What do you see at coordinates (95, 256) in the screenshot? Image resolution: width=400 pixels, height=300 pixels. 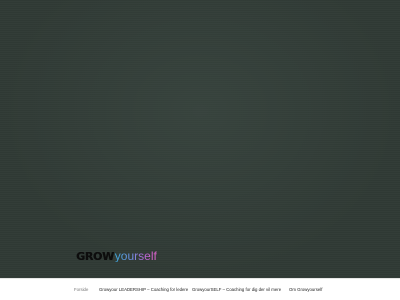 I see `logo-grow-text: GROW` at bounding box center [95, 256].